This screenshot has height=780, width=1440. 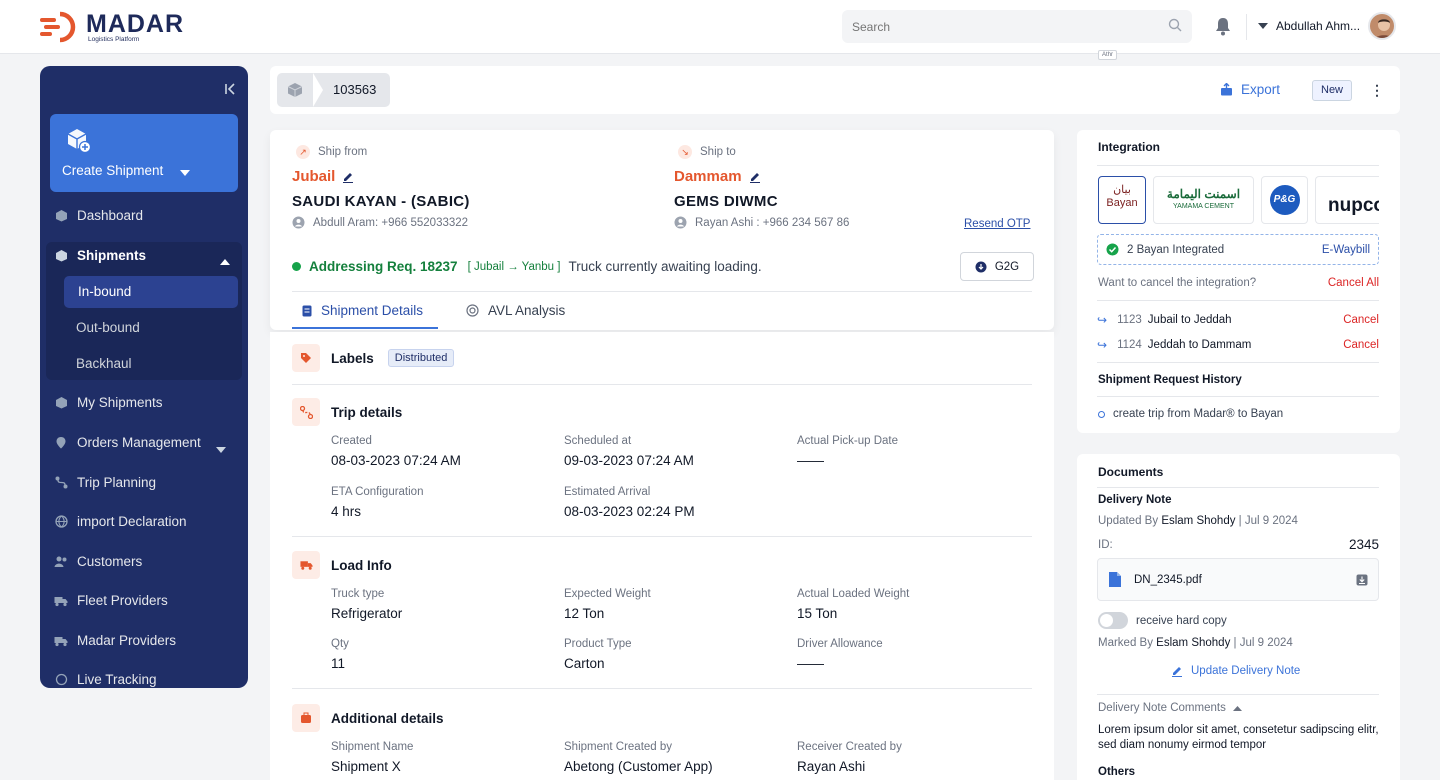 I want to click on madar-logo-icon, so click(x=59, y=27).